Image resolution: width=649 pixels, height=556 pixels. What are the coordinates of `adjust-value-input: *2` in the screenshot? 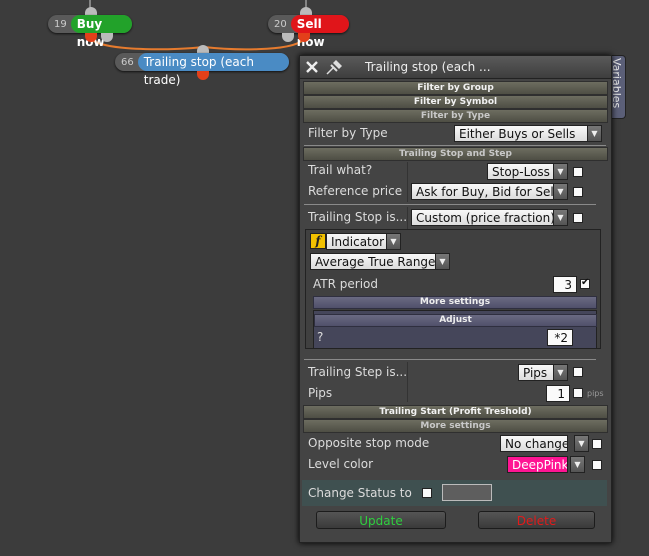 It's located at (560, 337).